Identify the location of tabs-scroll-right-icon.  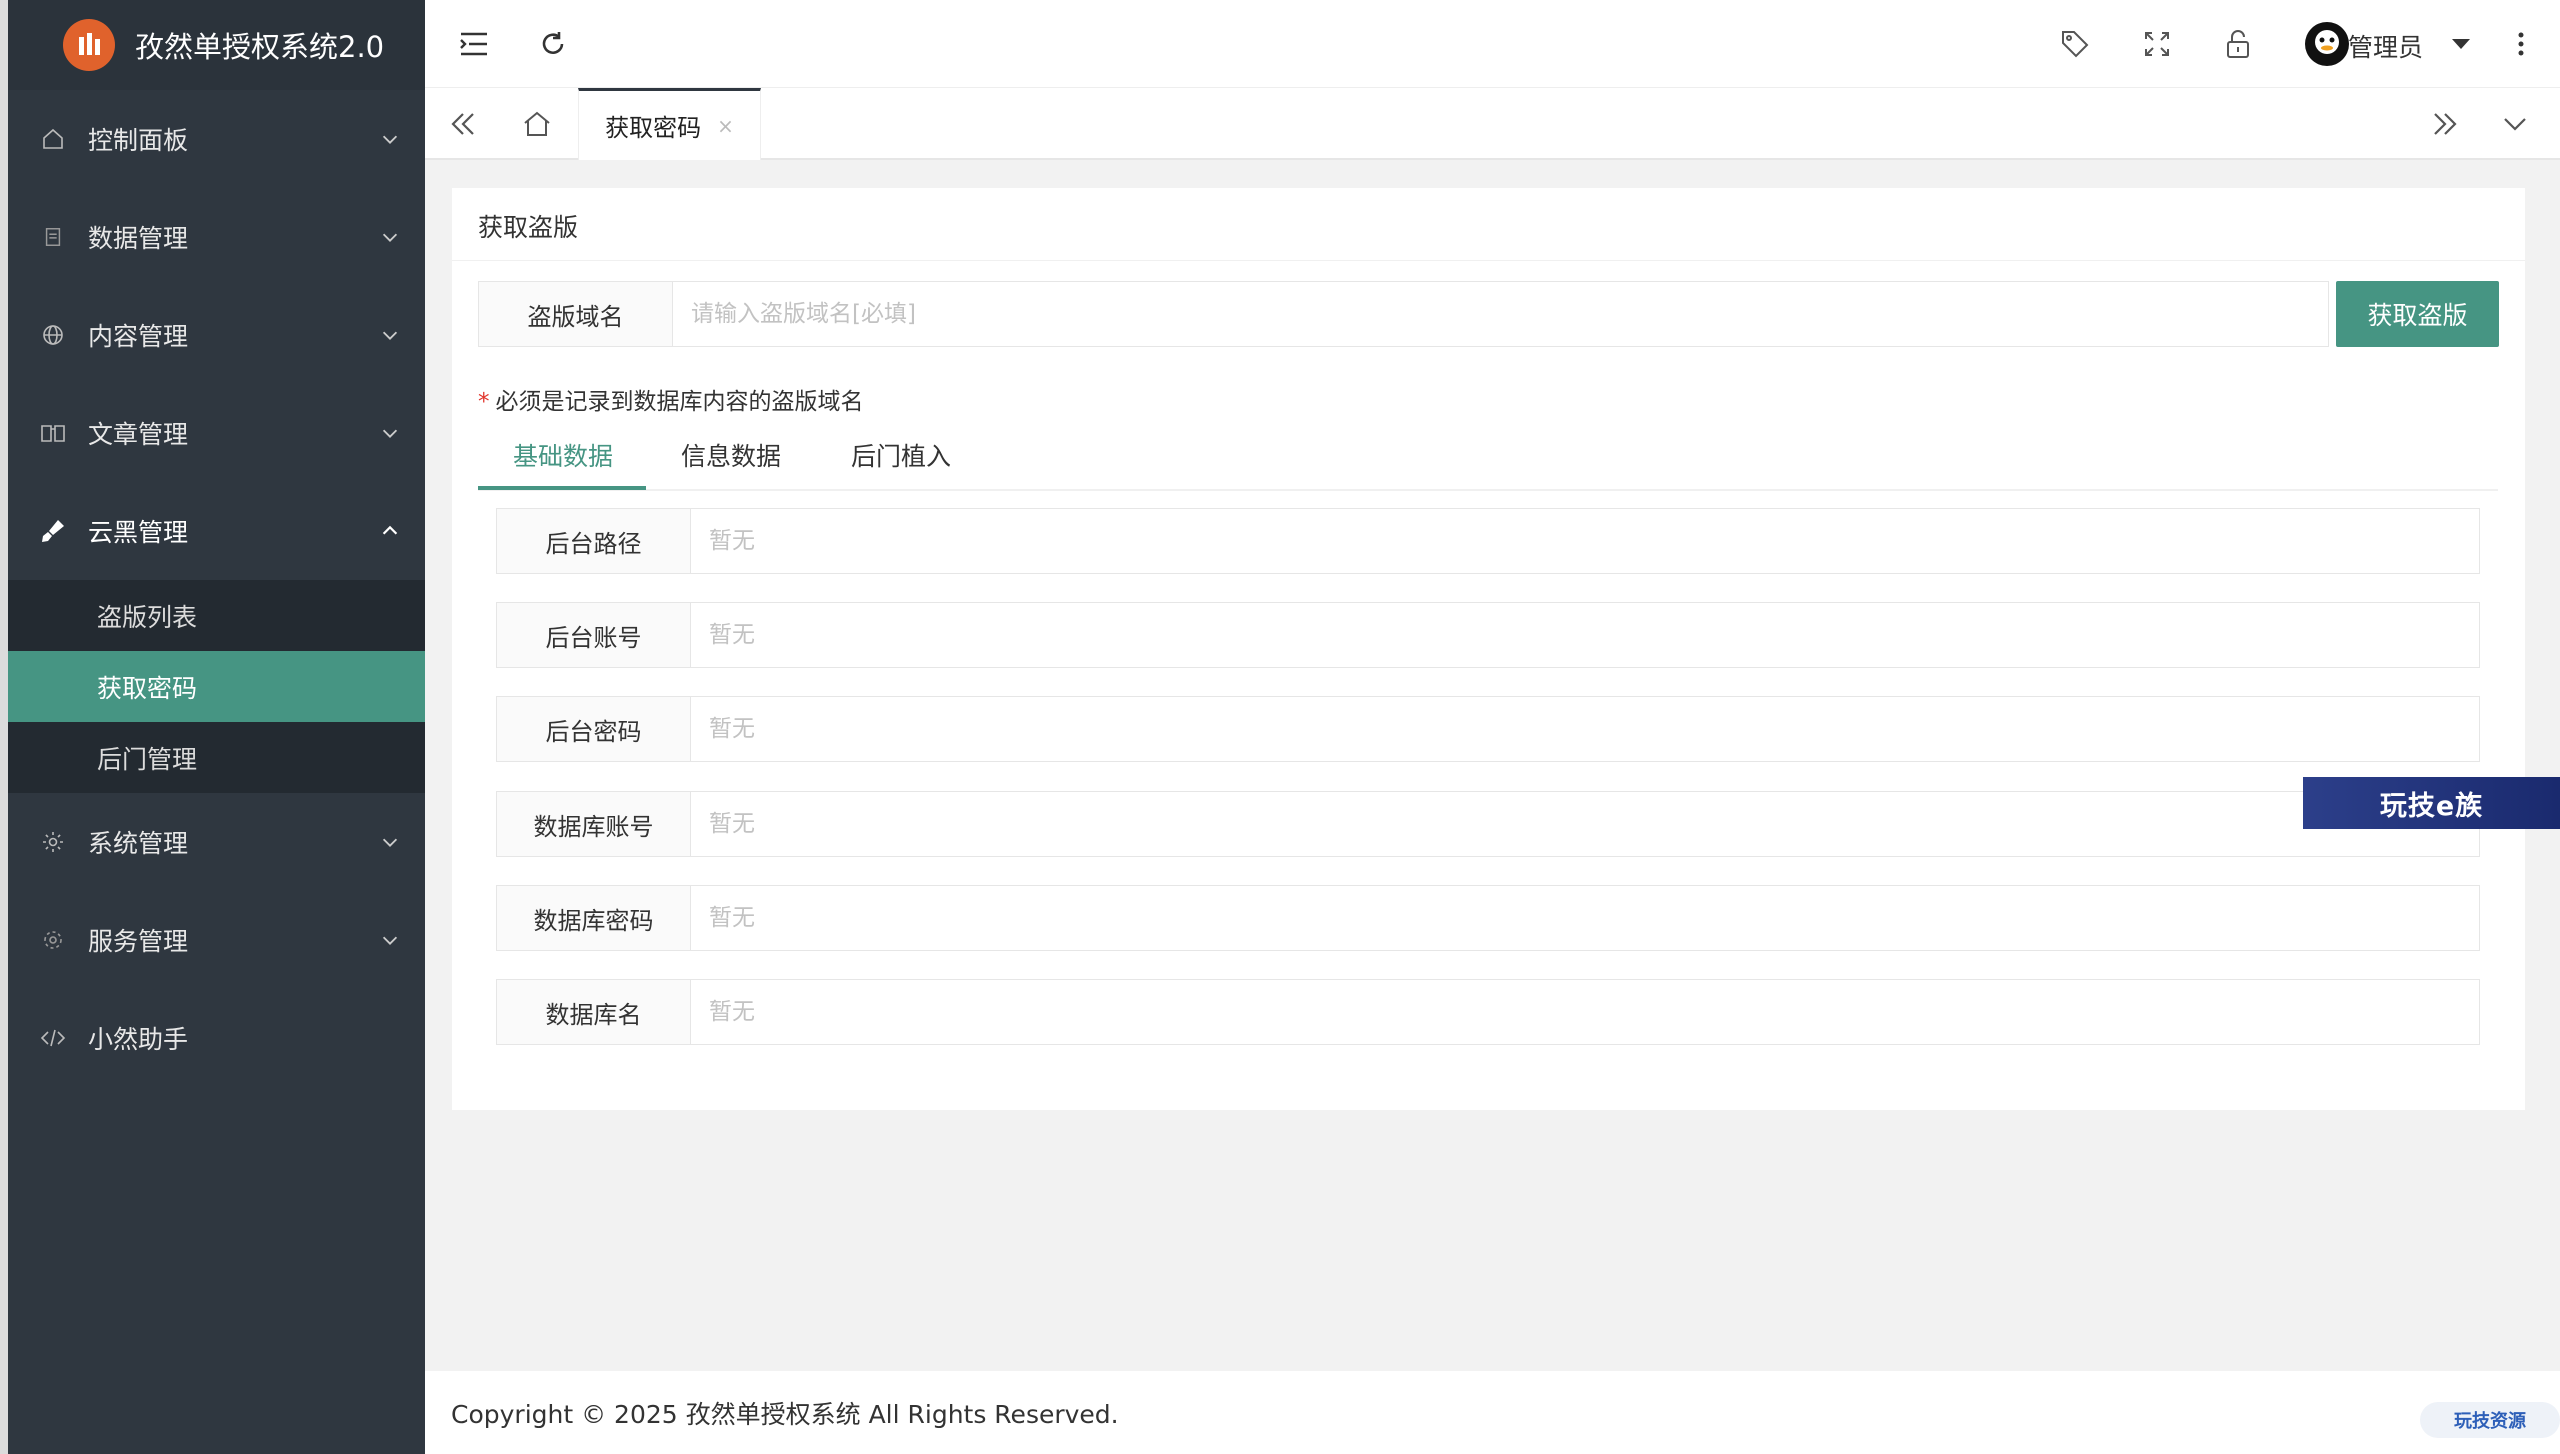
(2445, 124).